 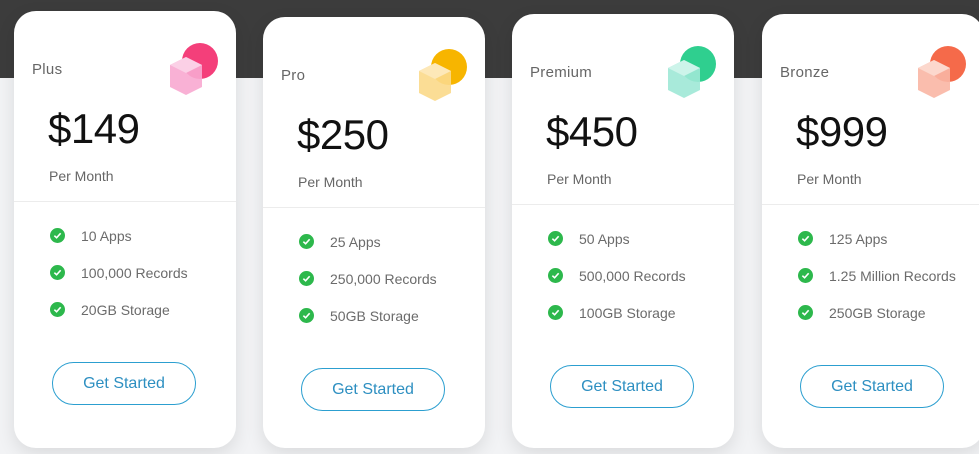 I want to click on feature-list: 50 Apps 500,000 Records 100GB Storage, so click(x=617, y=275).